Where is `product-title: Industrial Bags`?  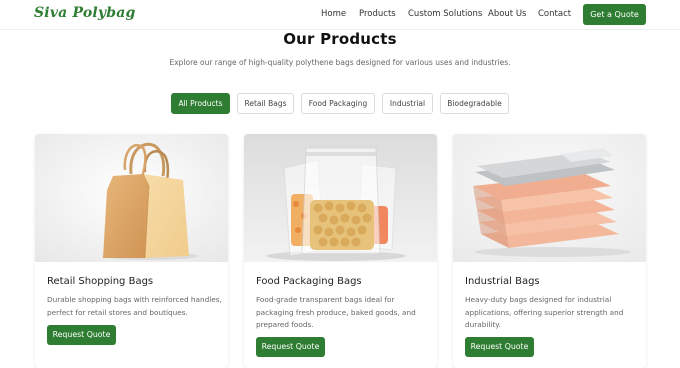 product-title: Industrial Bags is located at coordinates (502, 281).